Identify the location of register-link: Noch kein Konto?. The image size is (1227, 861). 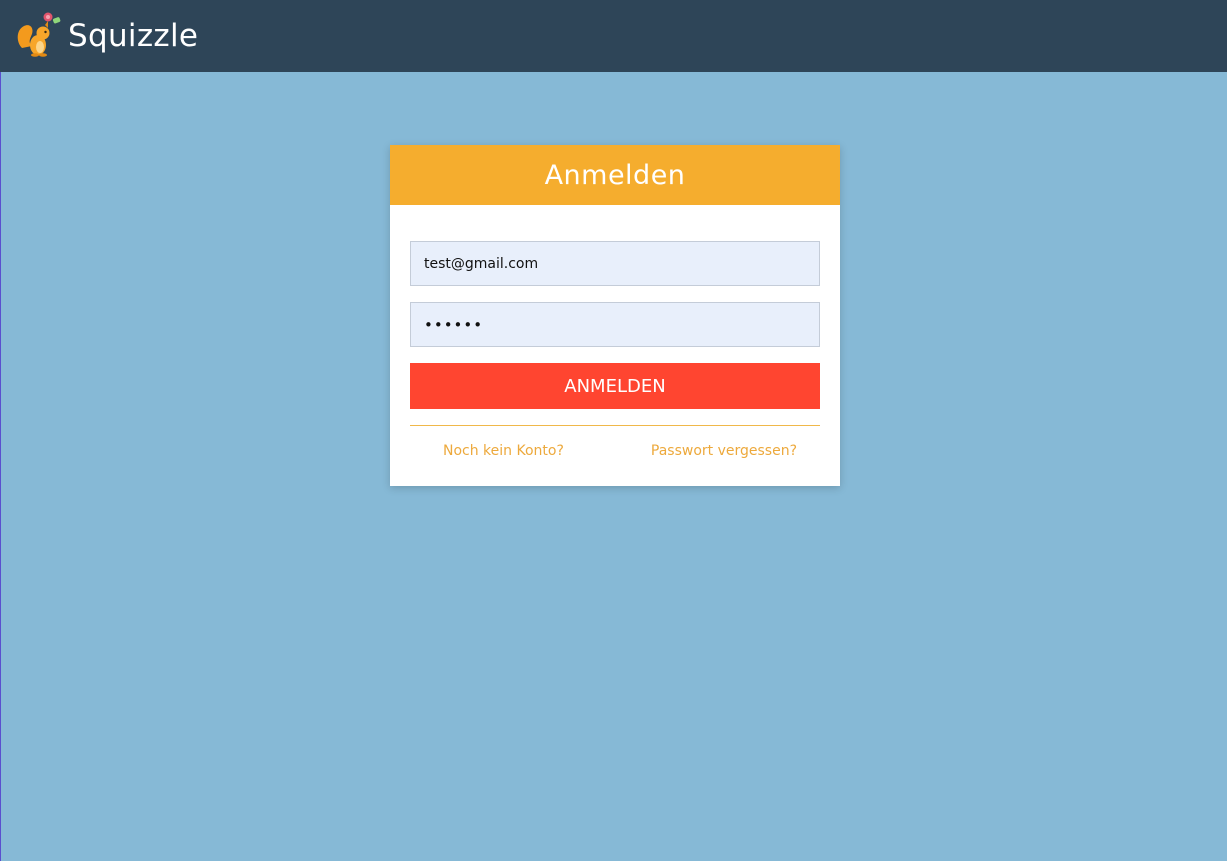
(503, 451).